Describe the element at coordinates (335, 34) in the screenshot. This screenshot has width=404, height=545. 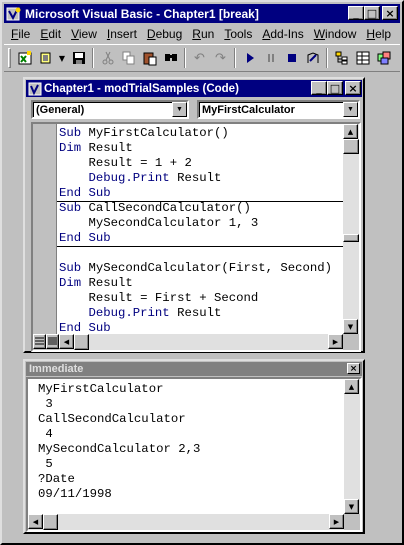
I see `menu-item-window: Window` at that location.